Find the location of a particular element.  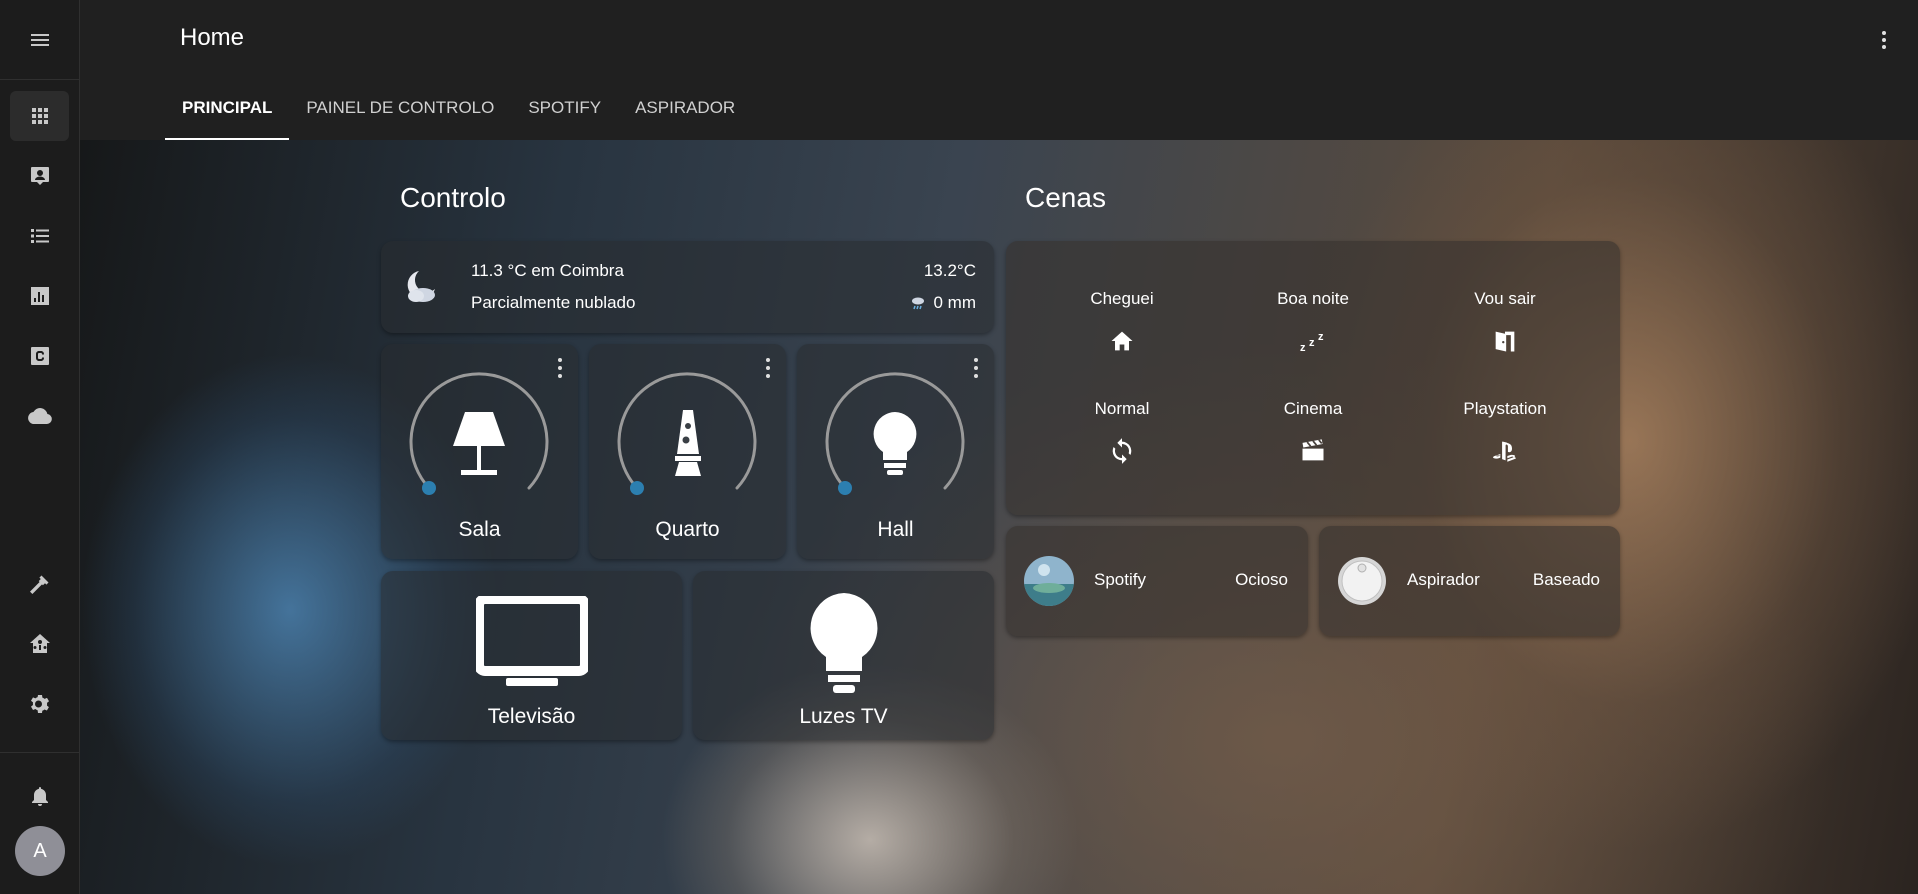

media-state: Baseado is located at coordinates (1566, 579).